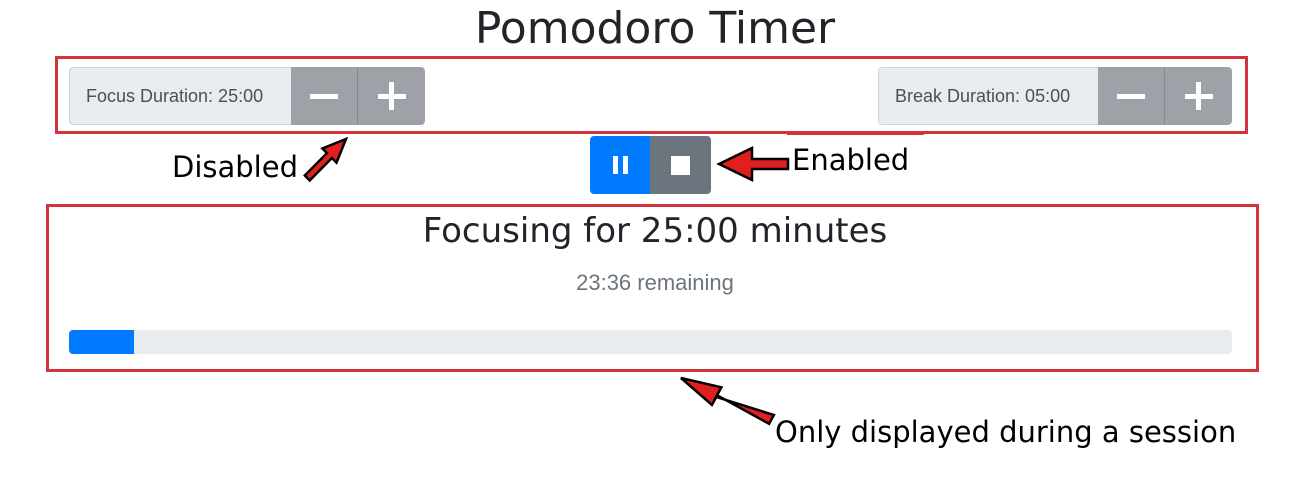  What do you see at coordinates (102, 342) in the screenshot?
I see `session-progress-bar` at bounding box center [102, 342].